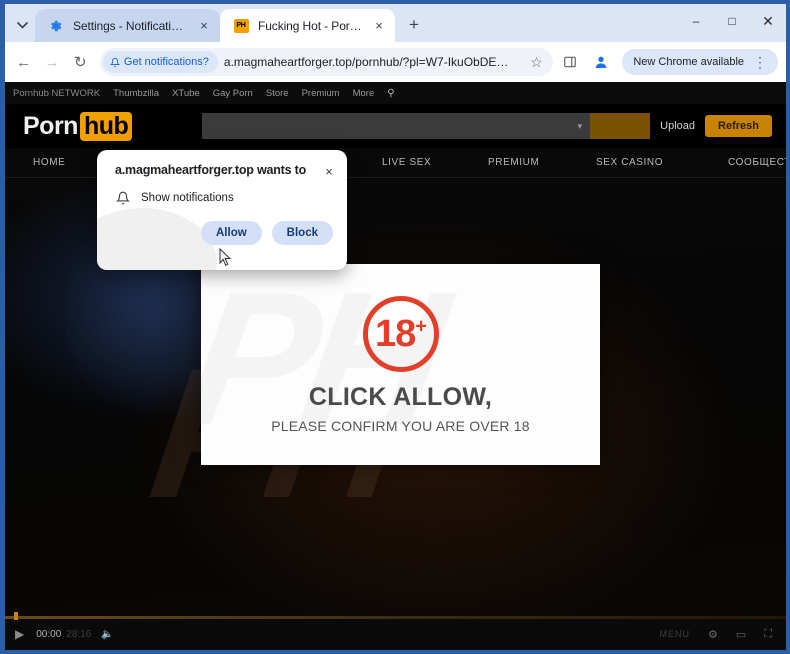  Describe the element at coordinates (231, 233) in the screenshot. I see `allow-button: Allow` at that location.